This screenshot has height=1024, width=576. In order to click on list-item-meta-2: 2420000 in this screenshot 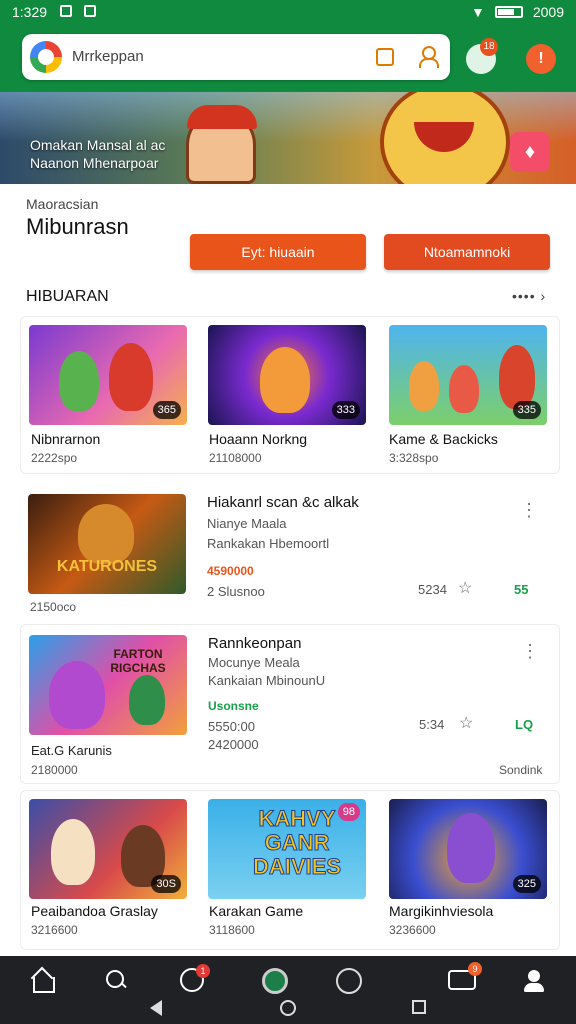, I will do `click(233, 744)`.